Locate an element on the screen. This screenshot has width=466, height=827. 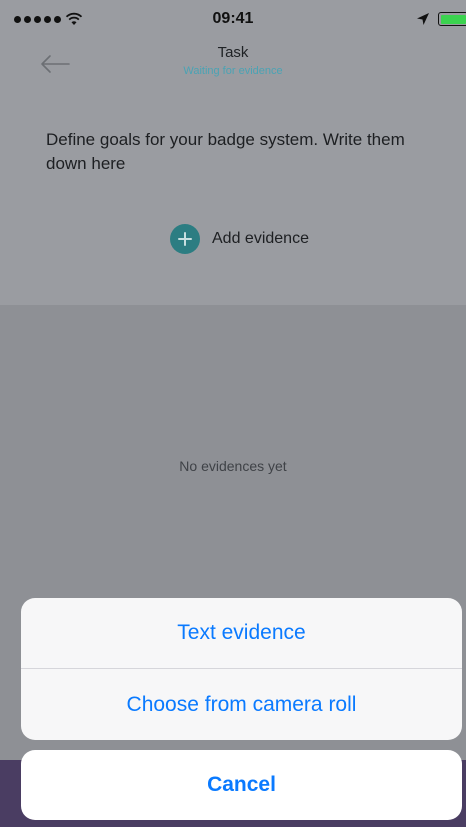
navigation-bar: Task Waiting for evidence is located at coordinates (233, 68).